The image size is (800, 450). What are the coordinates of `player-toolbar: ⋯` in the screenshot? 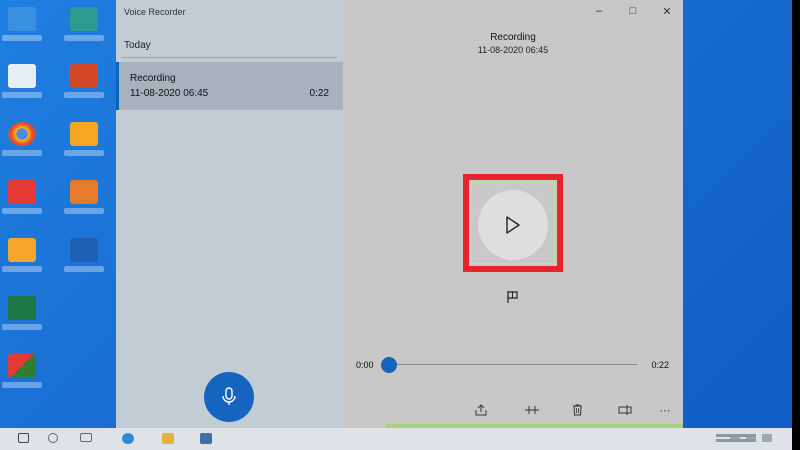 It's located at (513, 412).